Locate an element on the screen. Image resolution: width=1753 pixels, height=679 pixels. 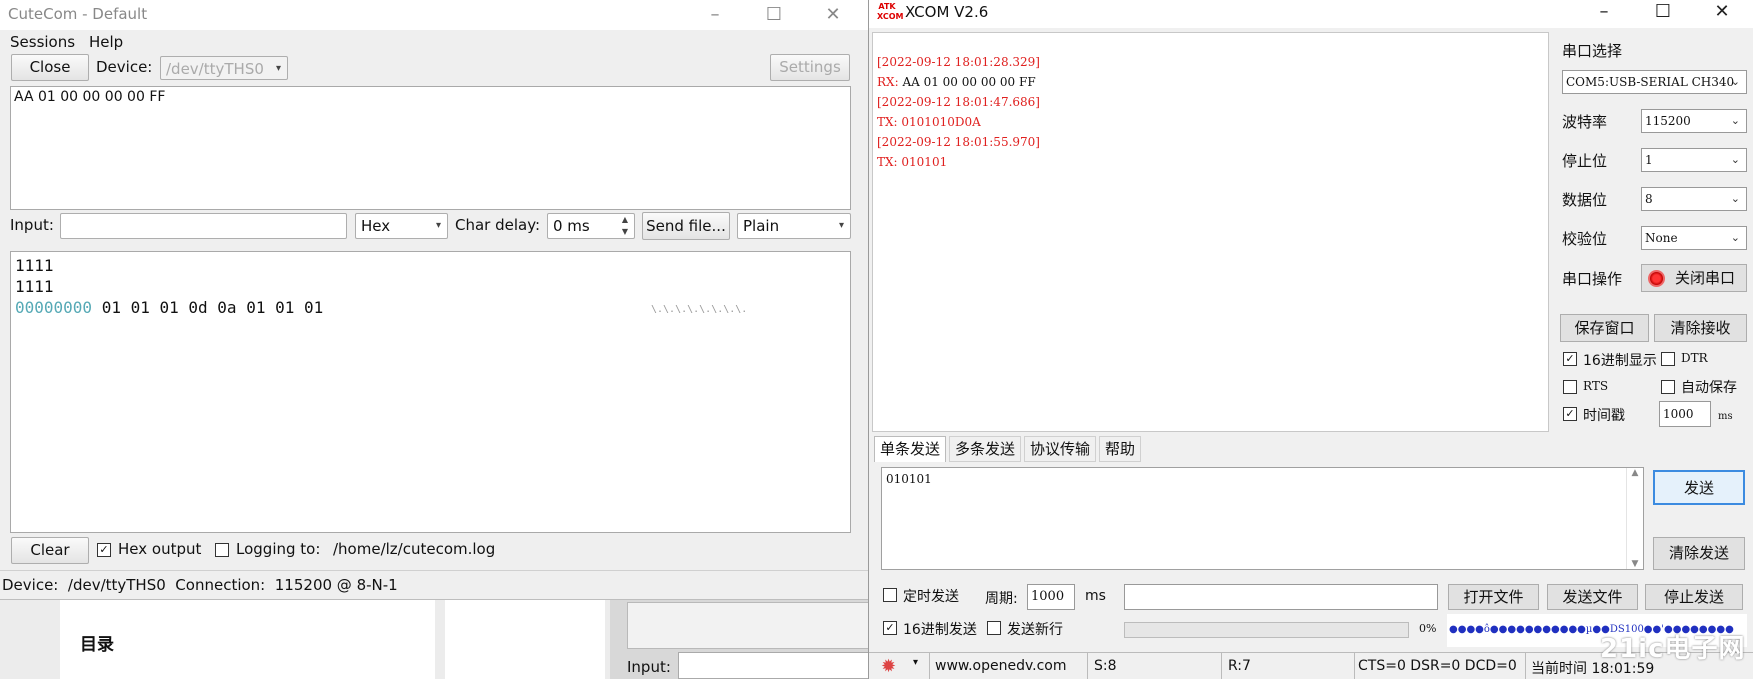
data-bits-value: 8 is located at coordinates (1649, 199).